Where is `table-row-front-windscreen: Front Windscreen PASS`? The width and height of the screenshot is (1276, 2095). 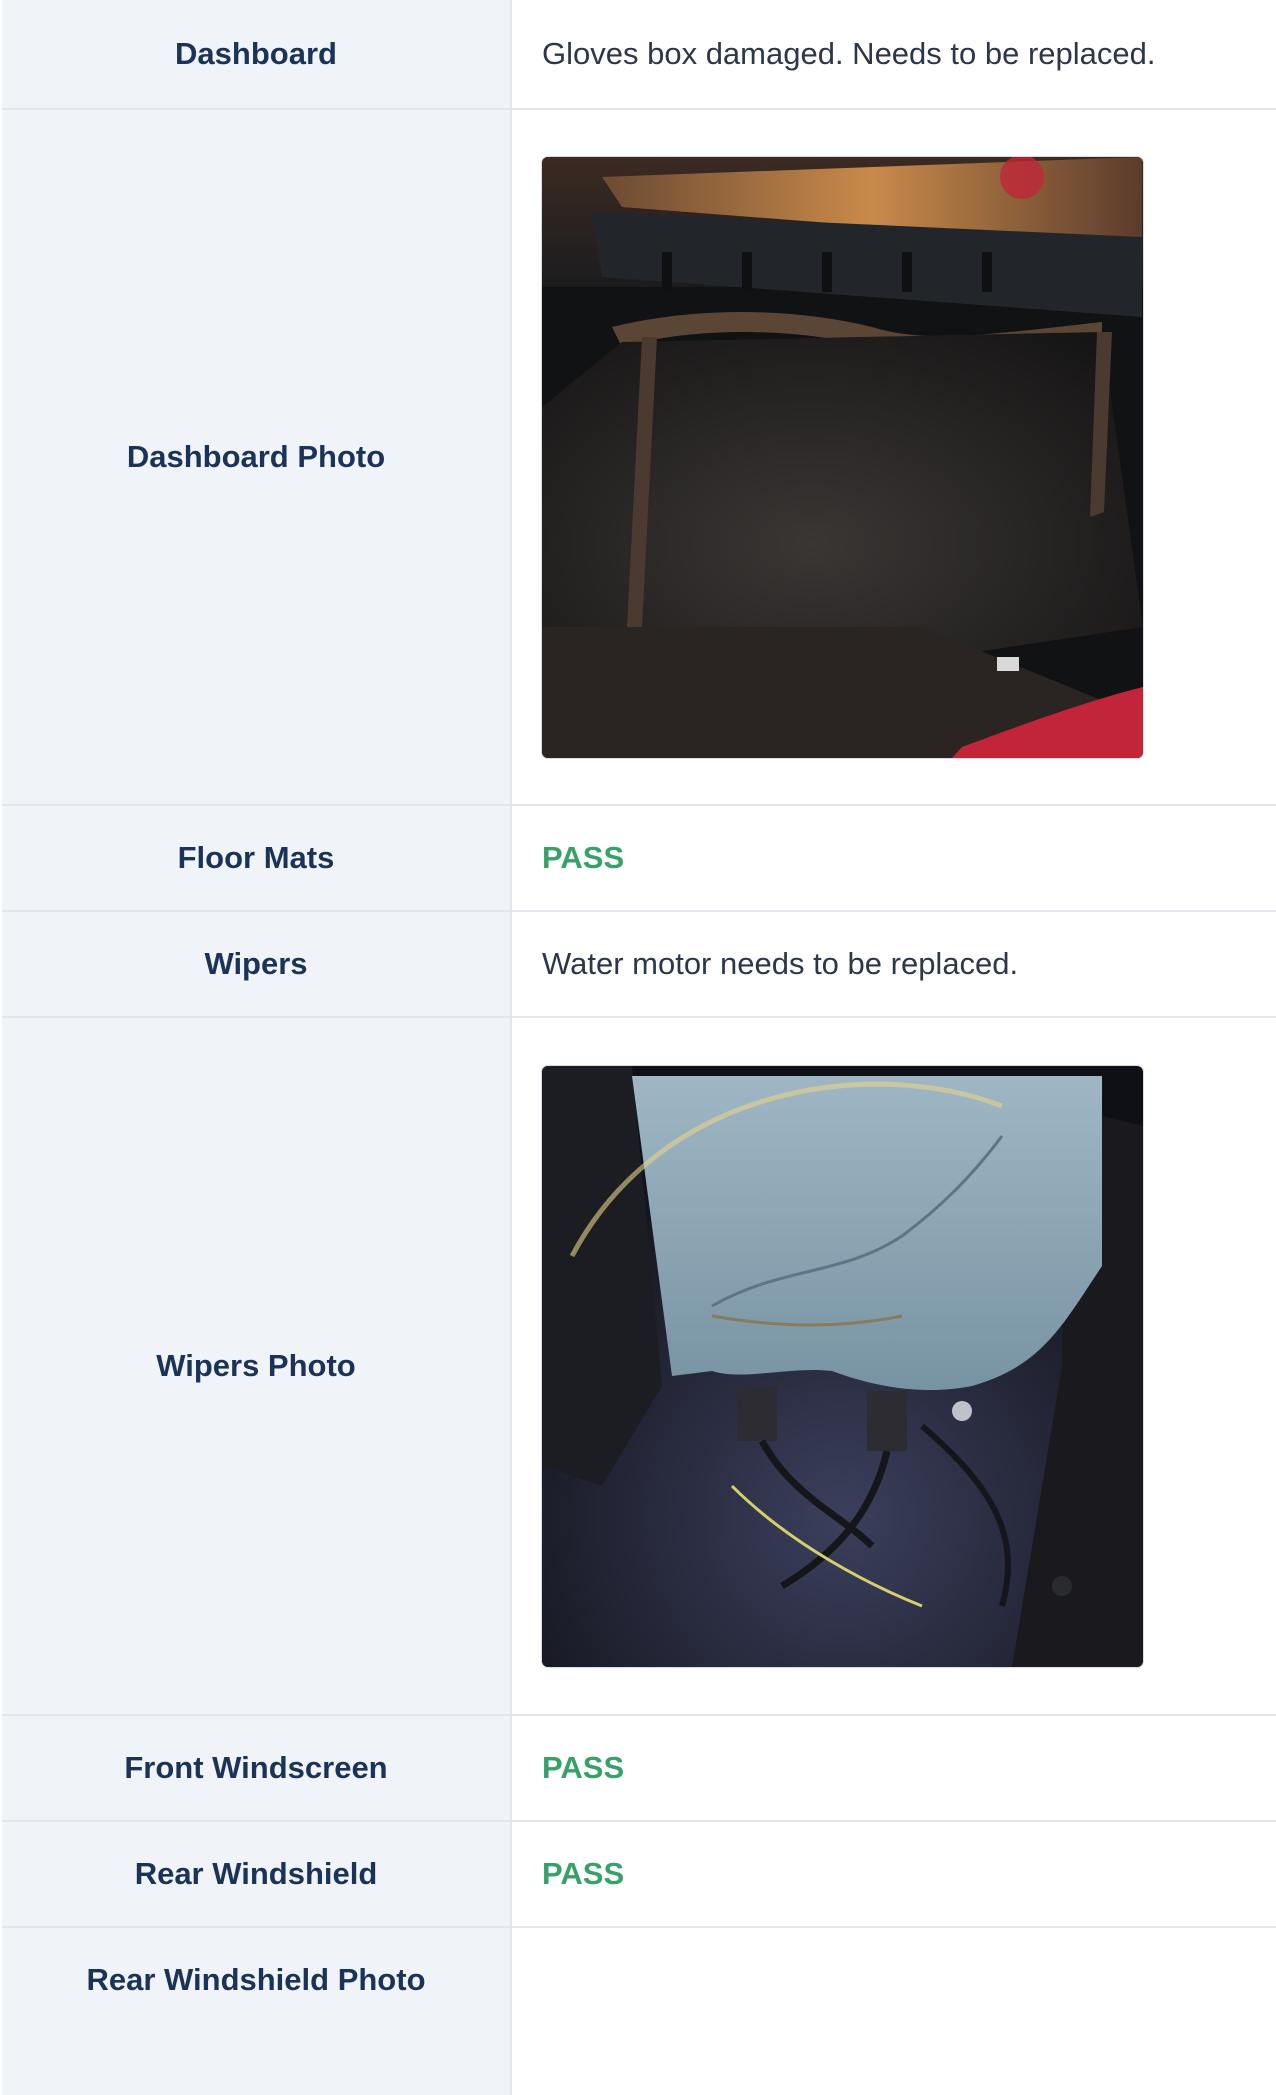
table-row-front-windscreen: Front Windscreen PASS is located at coordinates (639, 1769).